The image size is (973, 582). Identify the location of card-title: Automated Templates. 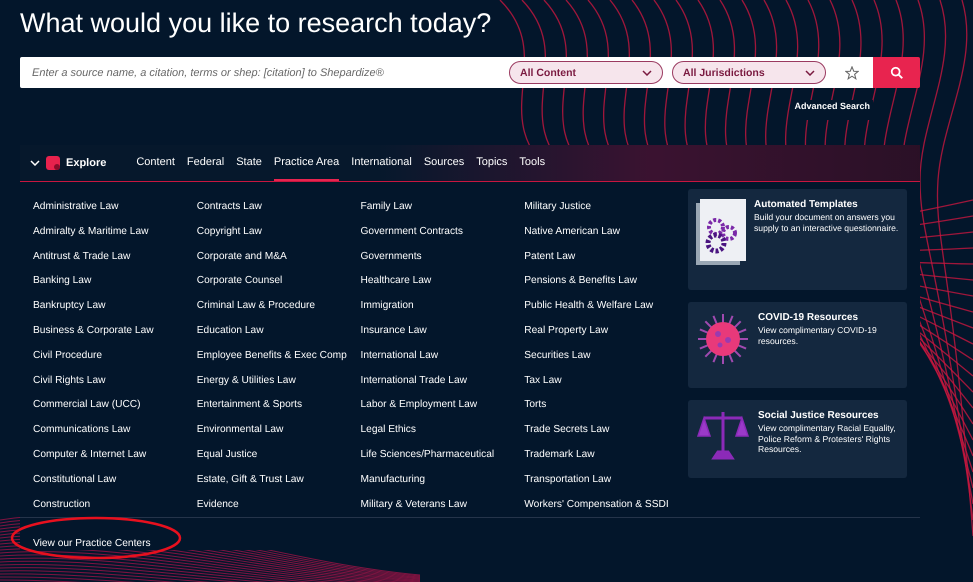
(806, 204).